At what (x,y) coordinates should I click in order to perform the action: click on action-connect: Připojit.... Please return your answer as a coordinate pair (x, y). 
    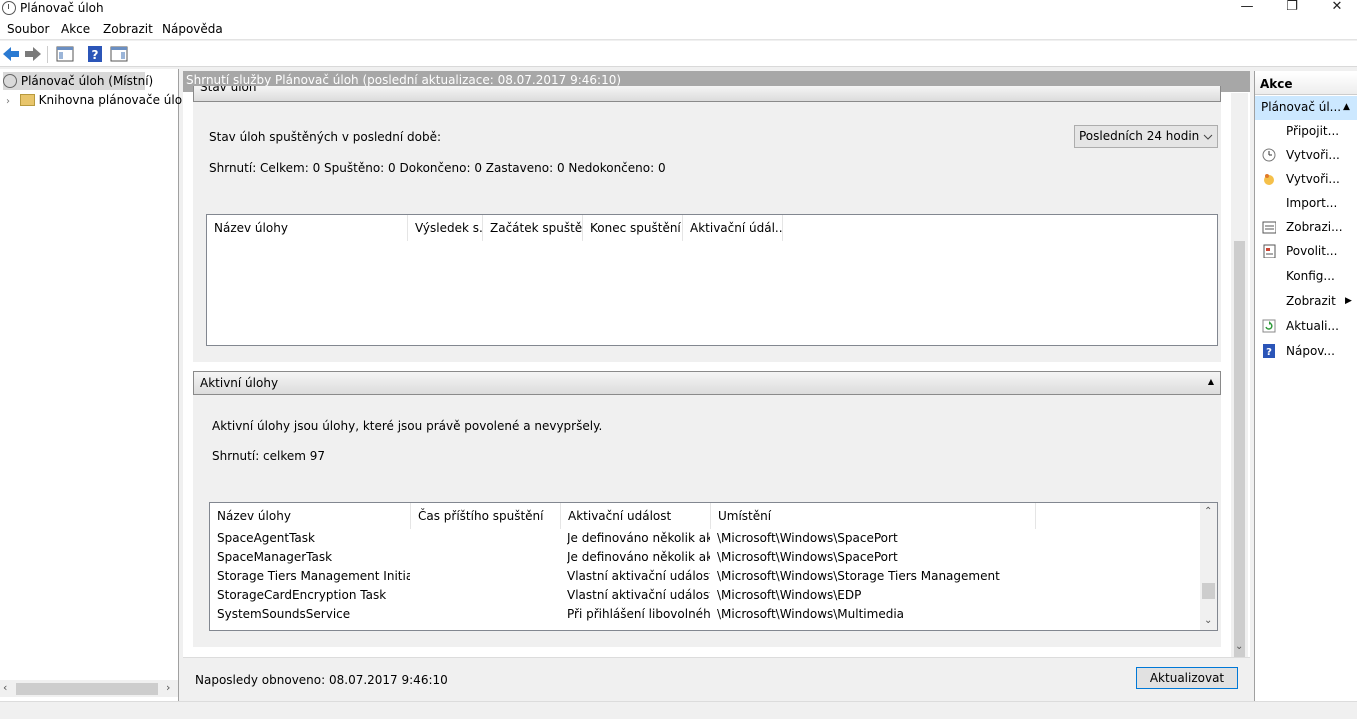
    Looking at the image, I should click on (1306, 131).